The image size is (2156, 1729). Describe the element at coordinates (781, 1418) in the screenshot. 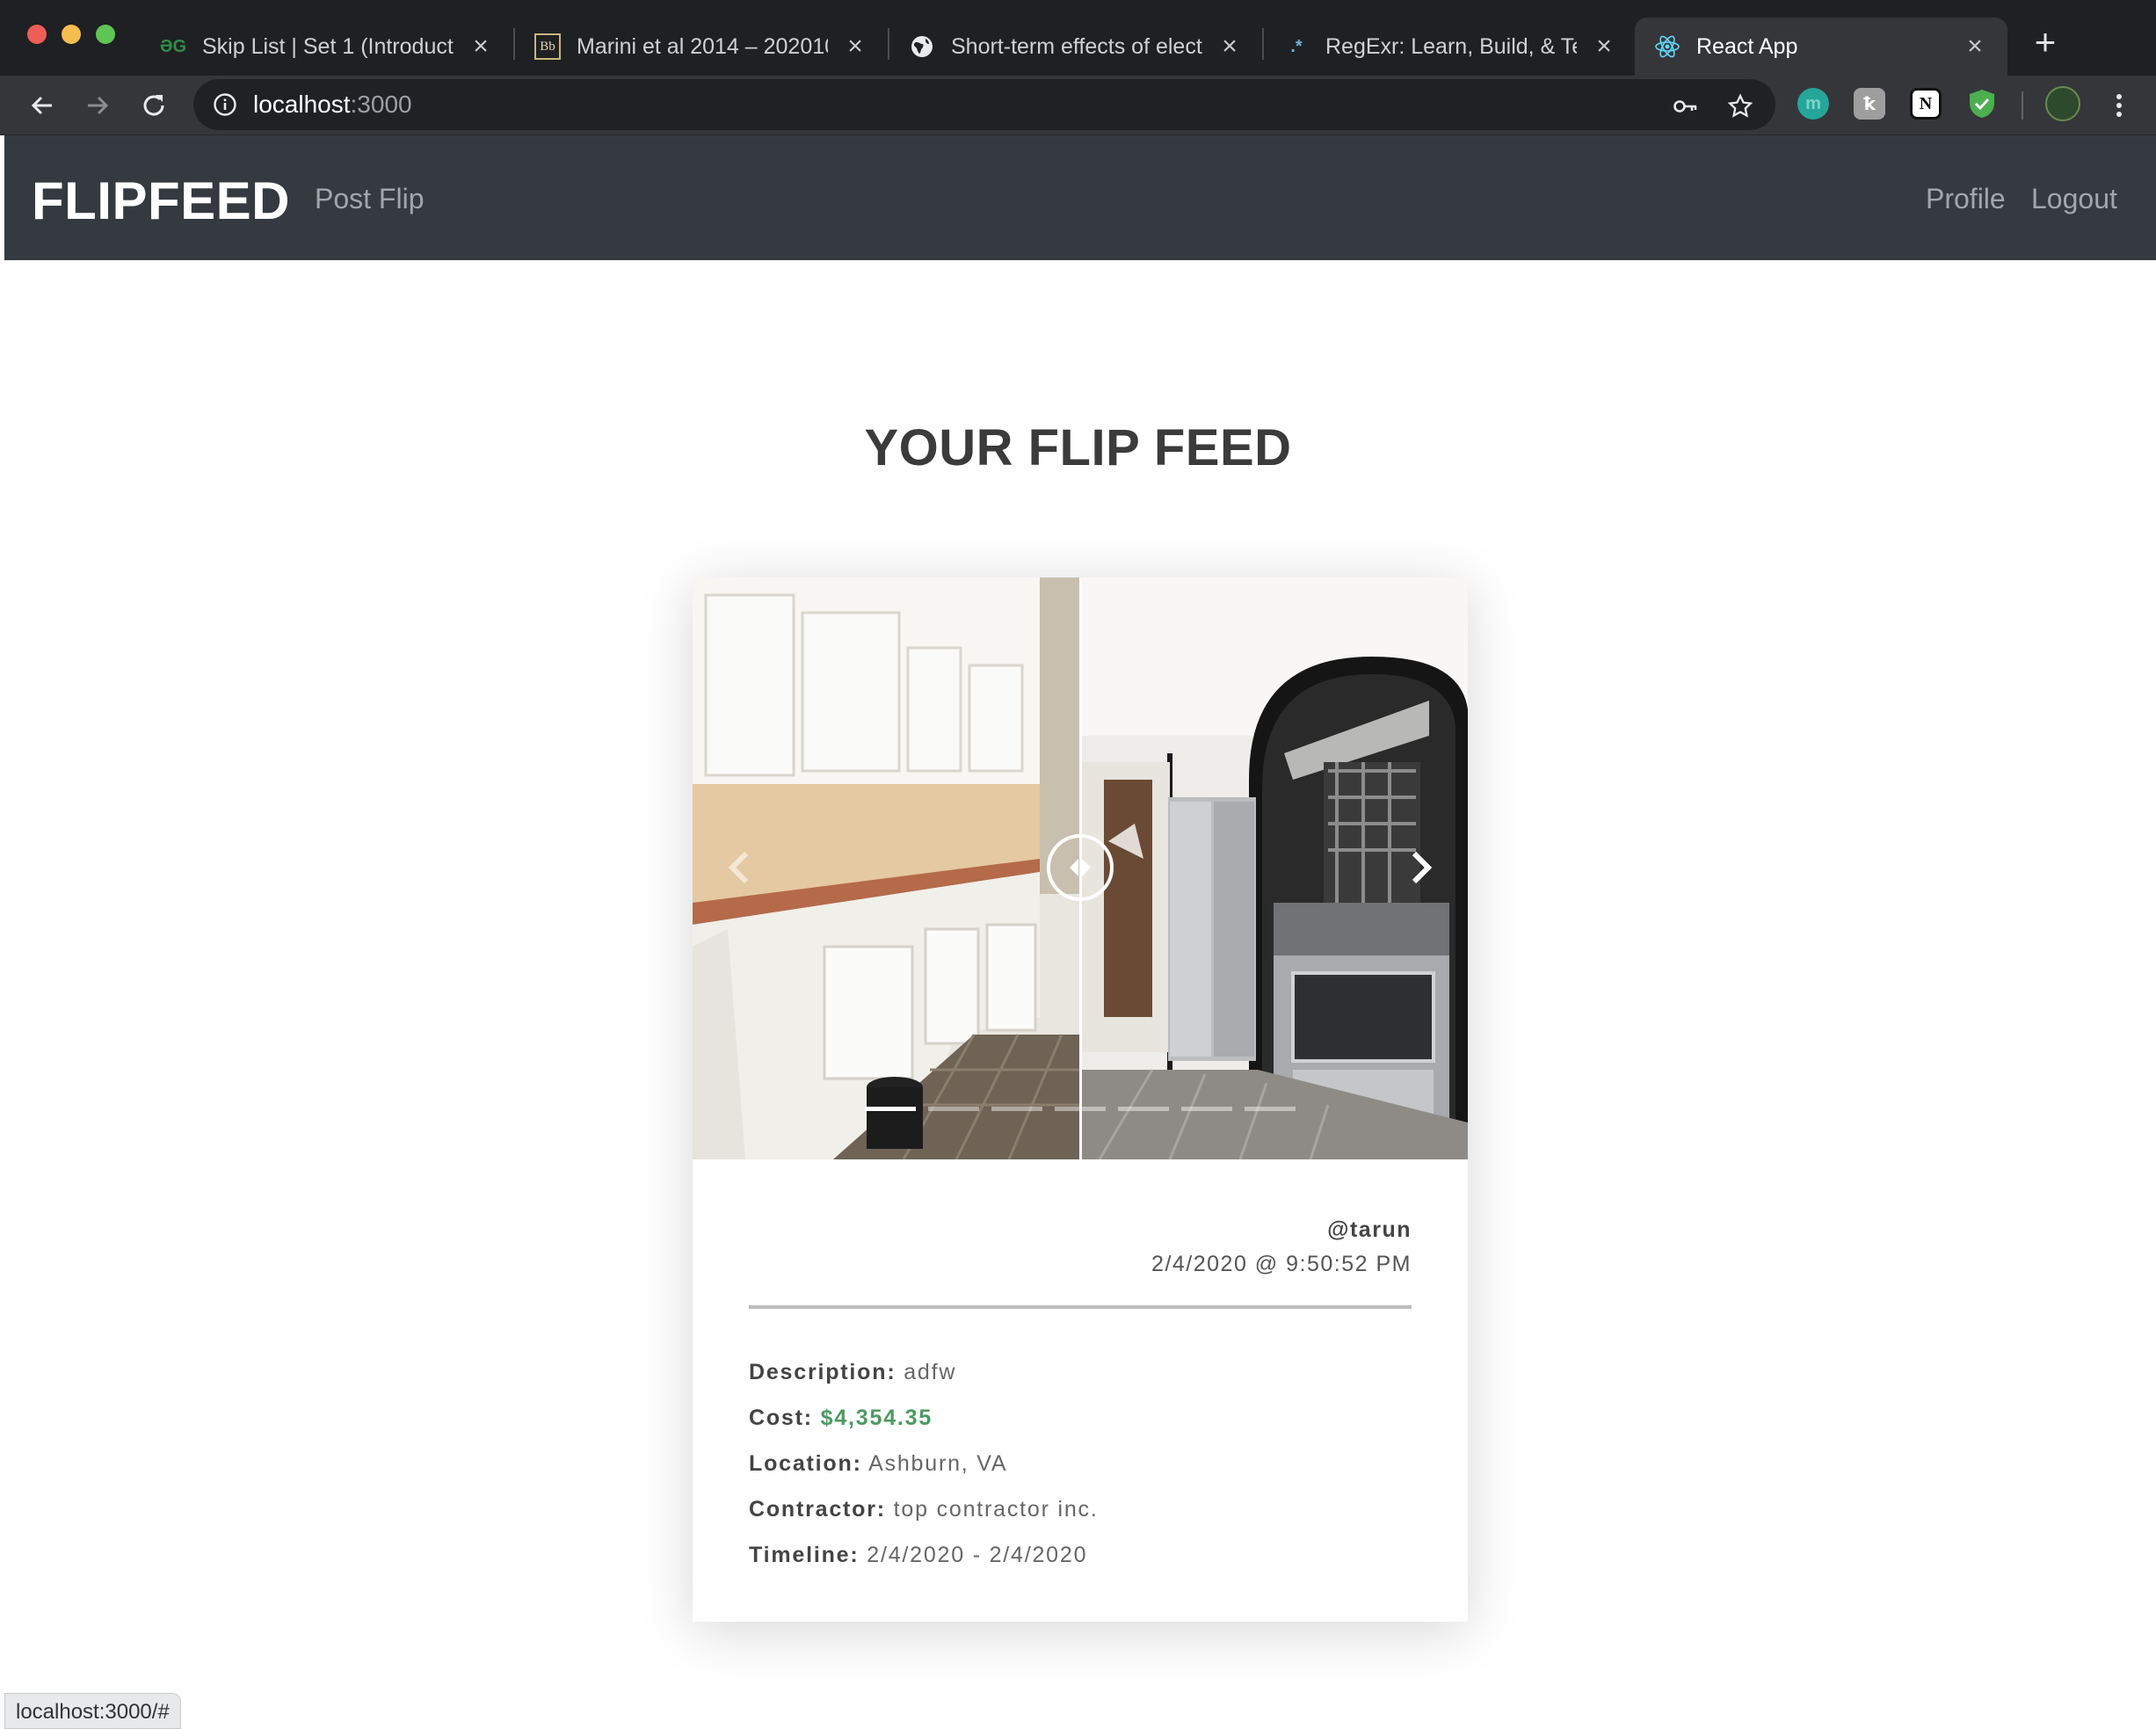

I see `field-label: Cost:` at that location.